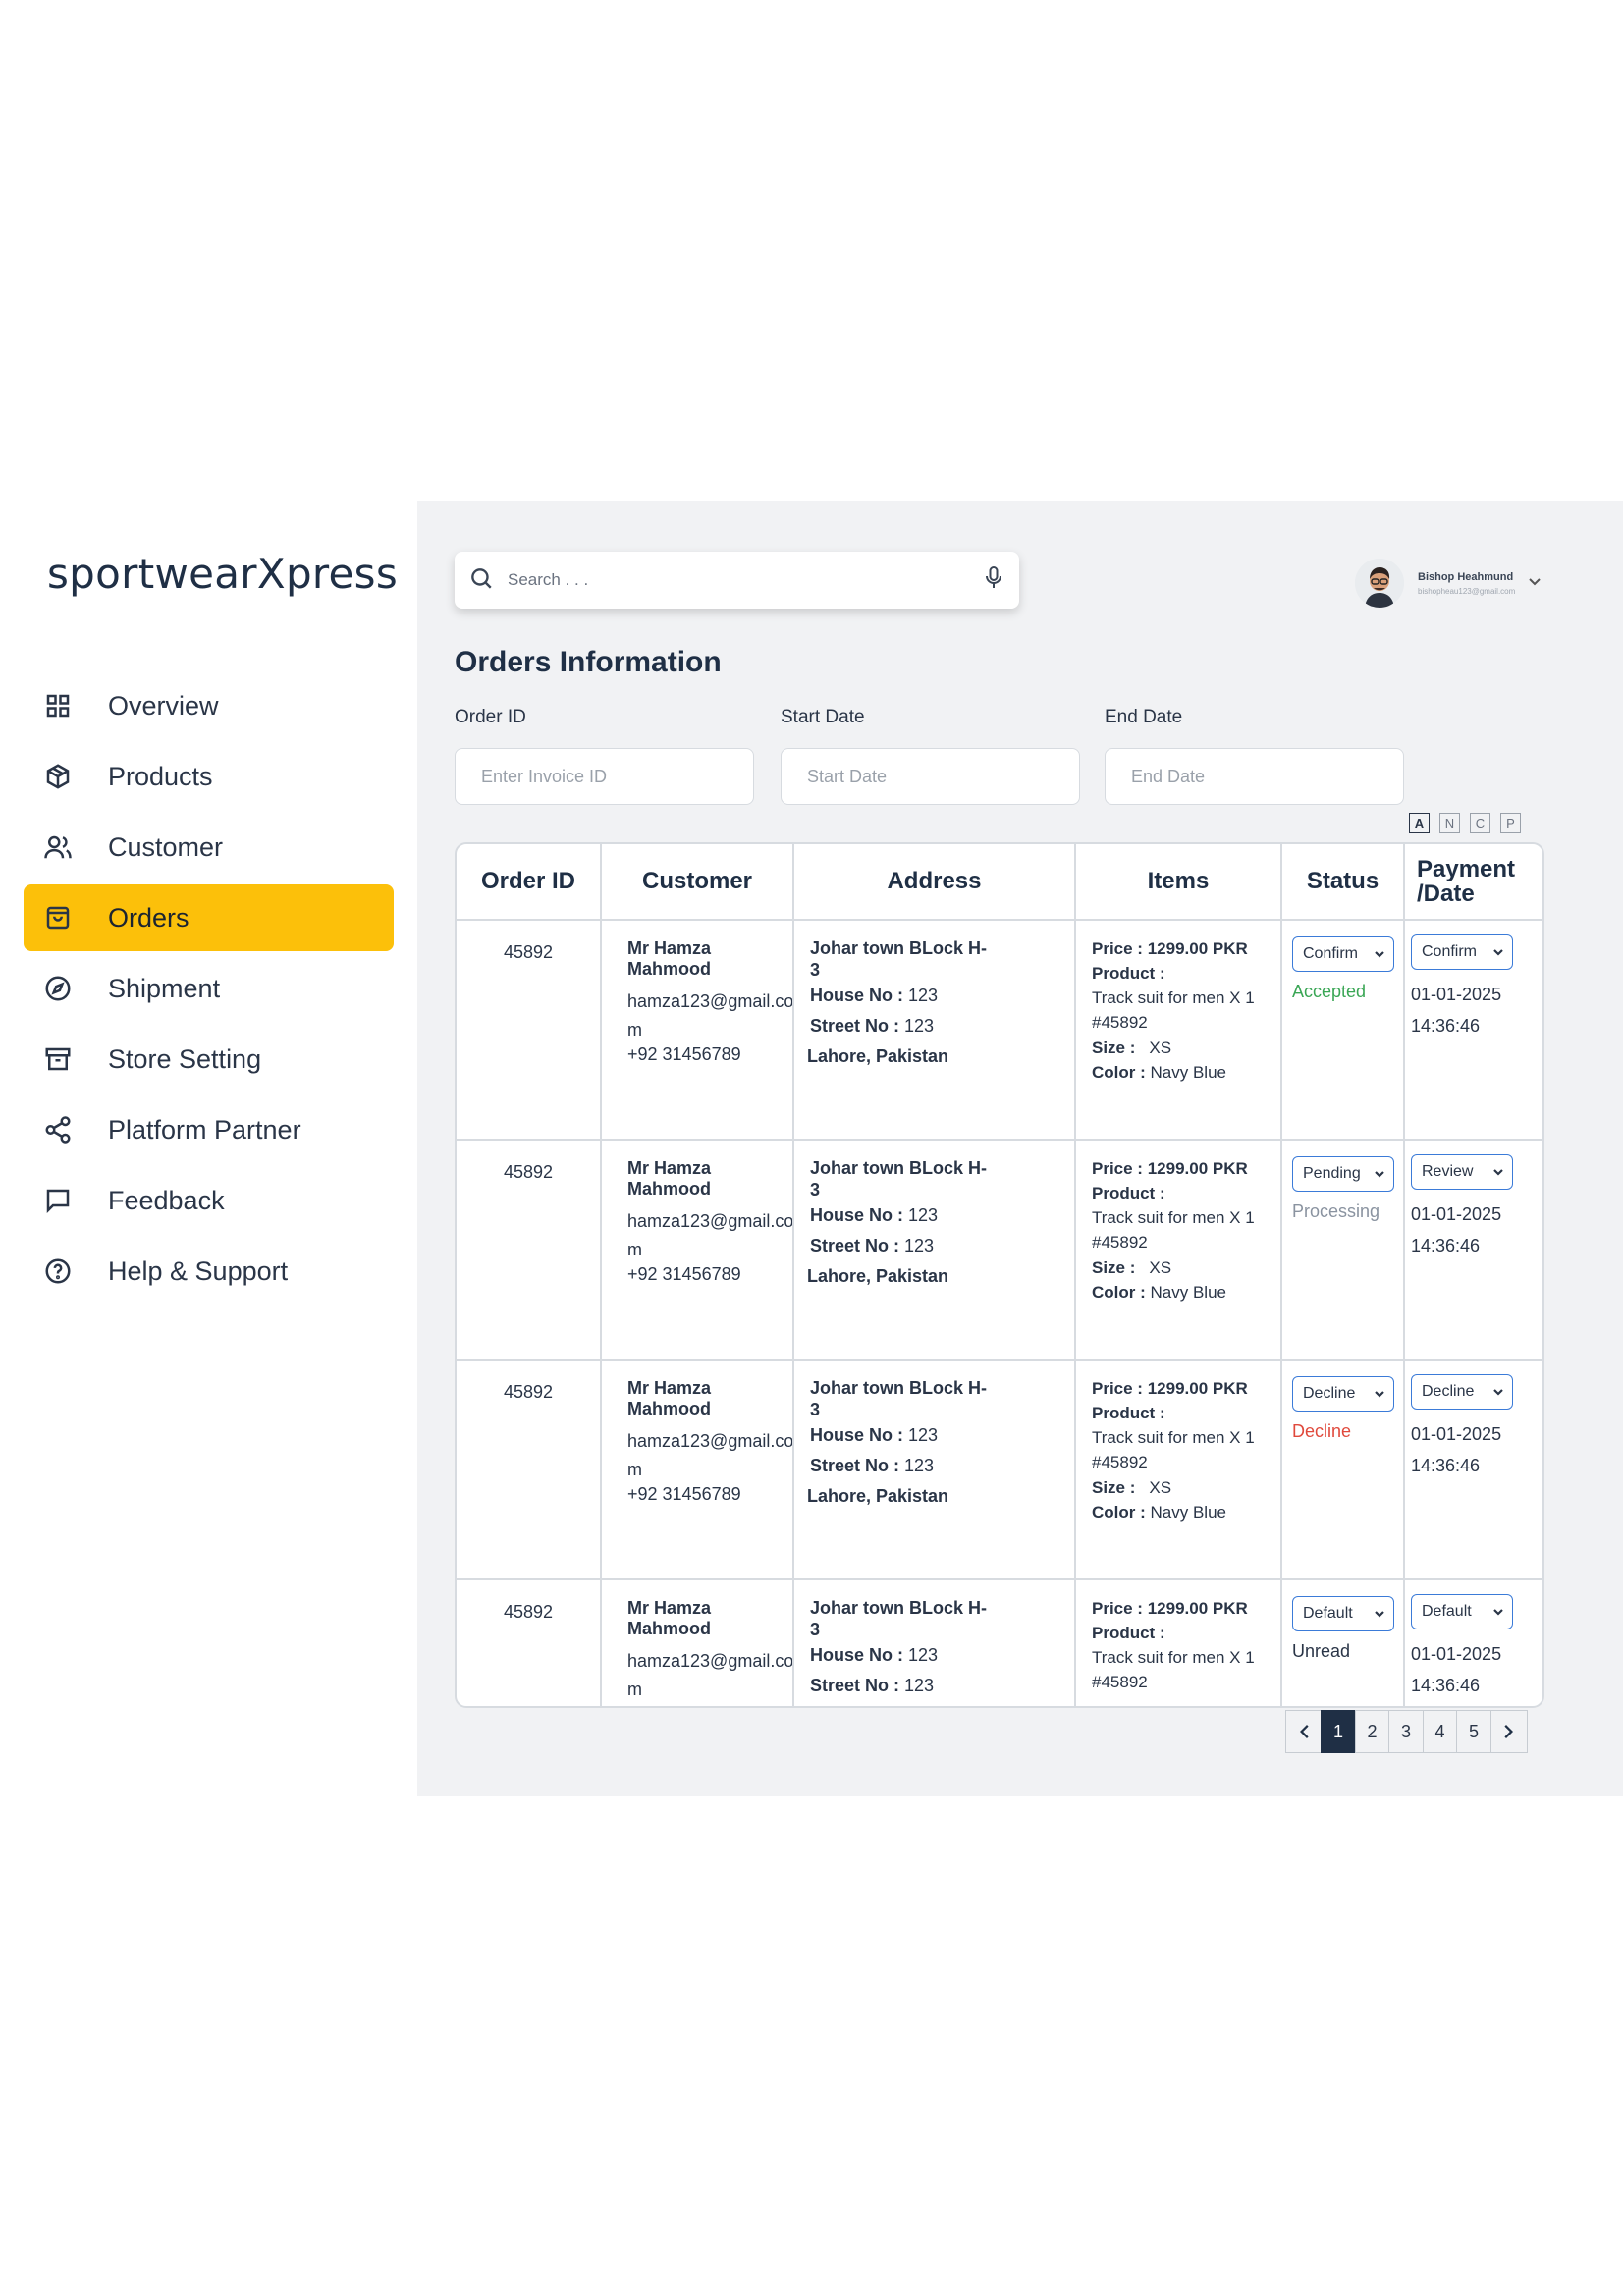  What do you see at coordinates (669, 1618) in the screenshot?
I see `customer-name: Mr Hamza Mahmood` at bounding box center [669, 1618].